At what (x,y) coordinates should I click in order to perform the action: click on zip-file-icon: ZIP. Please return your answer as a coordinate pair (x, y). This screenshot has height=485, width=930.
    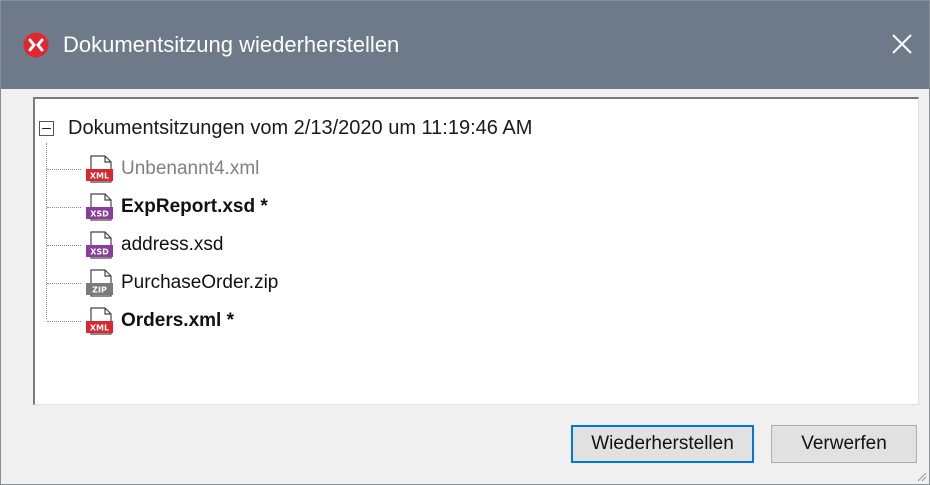
    Looking at the image, I should click on (99, 283).